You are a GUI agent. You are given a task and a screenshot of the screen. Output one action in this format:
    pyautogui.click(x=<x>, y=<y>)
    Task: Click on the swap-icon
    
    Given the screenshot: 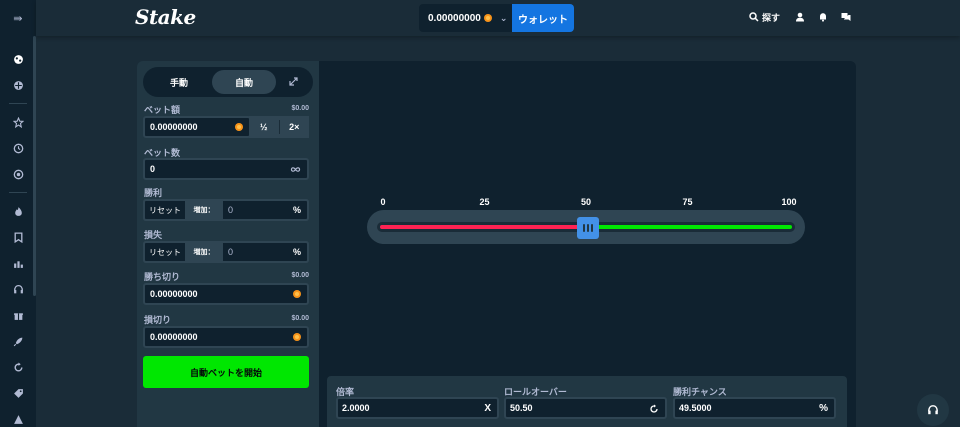 What is the action you would take?
    pyautogui.click(x=294, y=82)
    